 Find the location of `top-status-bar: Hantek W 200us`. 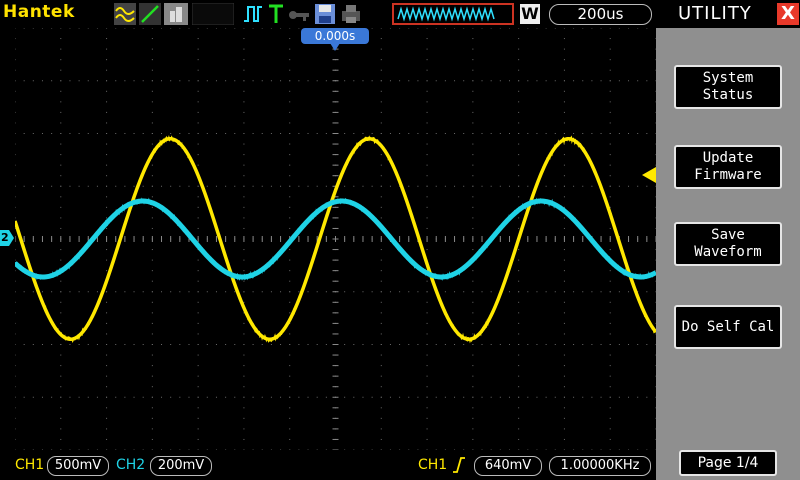

top-status-bar: Hantek W 200us is located at coordinates (328, 14).